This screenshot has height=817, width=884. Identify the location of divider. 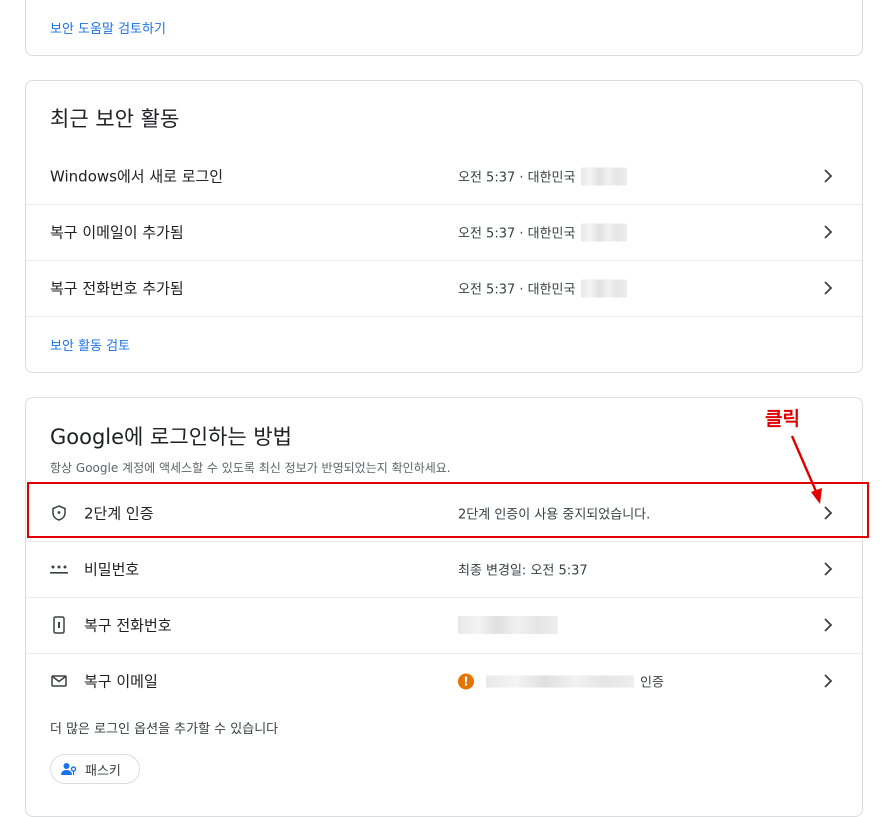
(444, 316).